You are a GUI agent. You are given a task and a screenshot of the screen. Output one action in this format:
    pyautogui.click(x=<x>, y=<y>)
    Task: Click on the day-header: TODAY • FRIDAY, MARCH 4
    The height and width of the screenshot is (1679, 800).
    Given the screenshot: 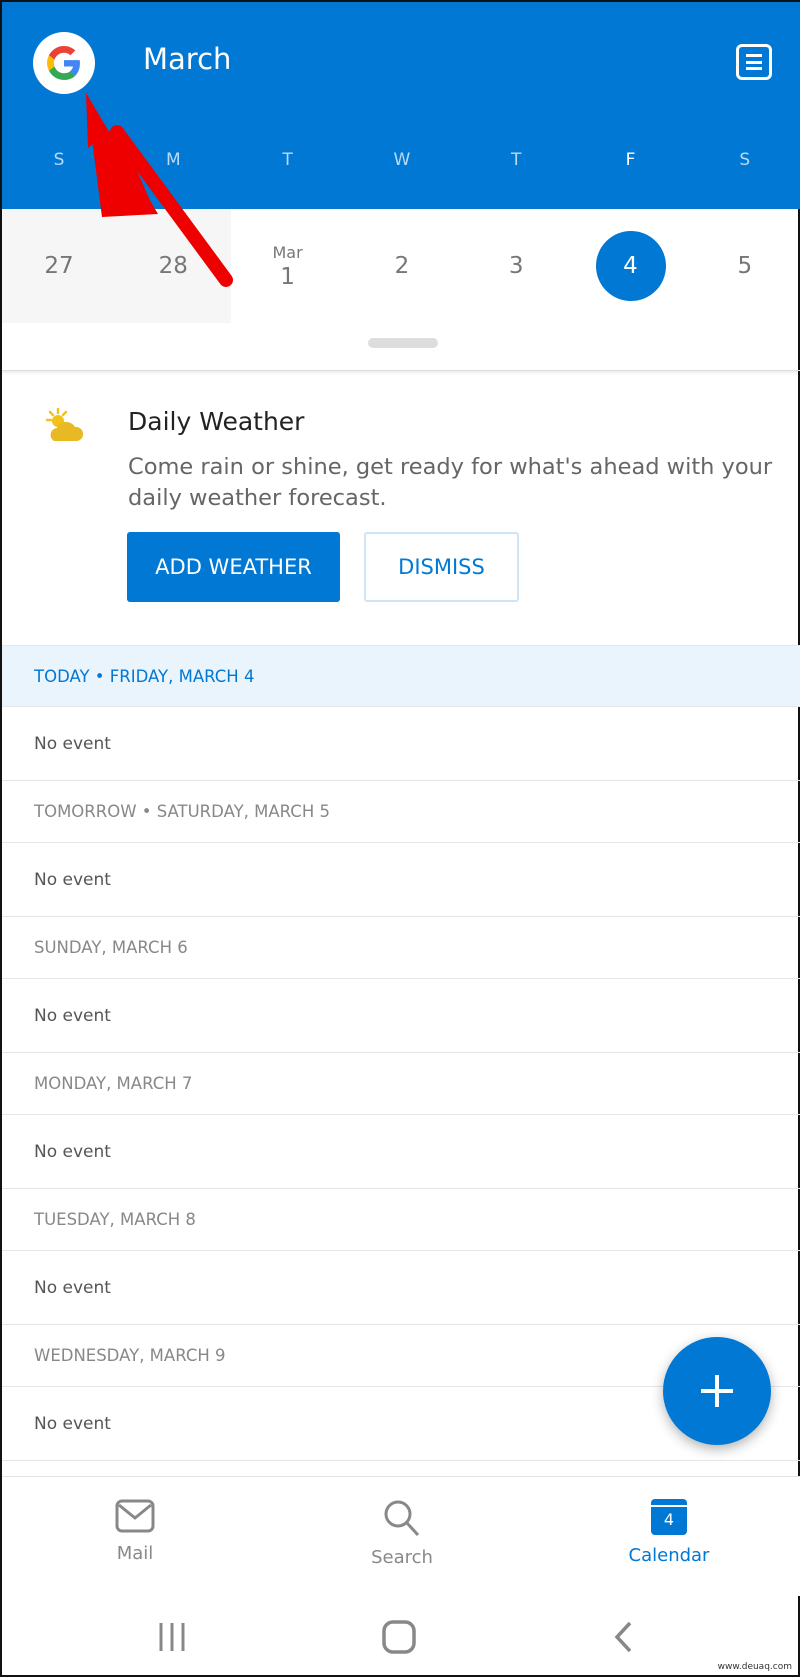 What is the action you would take?
    pyautogui.click(x=401, y=676)
    